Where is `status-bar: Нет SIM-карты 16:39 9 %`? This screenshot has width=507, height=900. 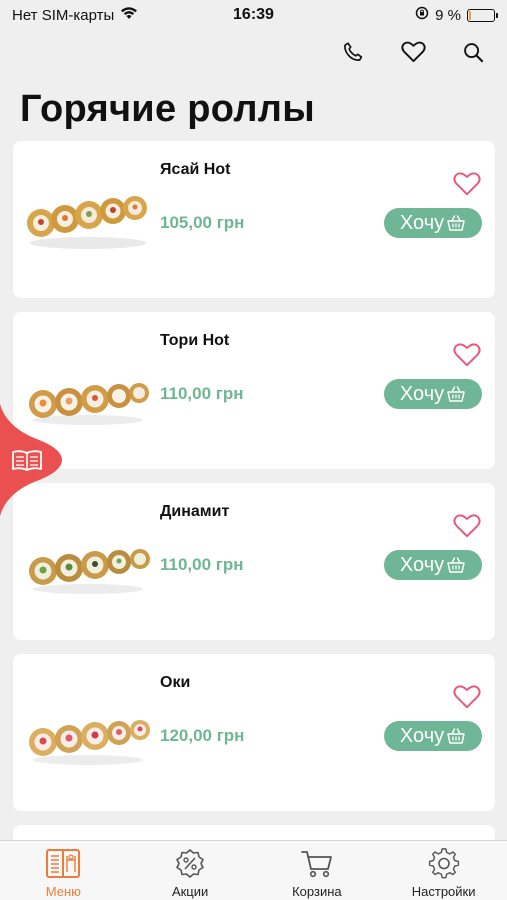 status-bar: Нет SIM-карты 16:39 9 % is located at coordinates (253, 15).